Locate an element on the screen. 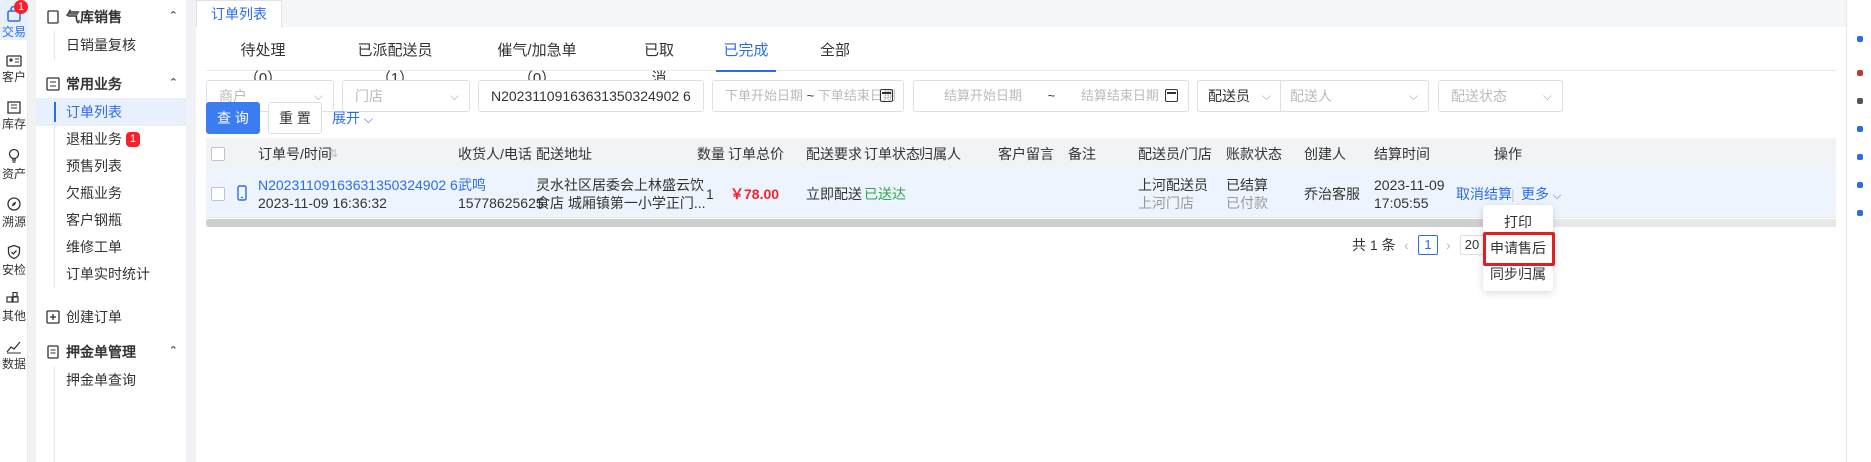 This screenshot has height=462, width=1871. order-date-range: 下单开始日期 ~ 下单结束日期 is located at coordinates (808, 96).